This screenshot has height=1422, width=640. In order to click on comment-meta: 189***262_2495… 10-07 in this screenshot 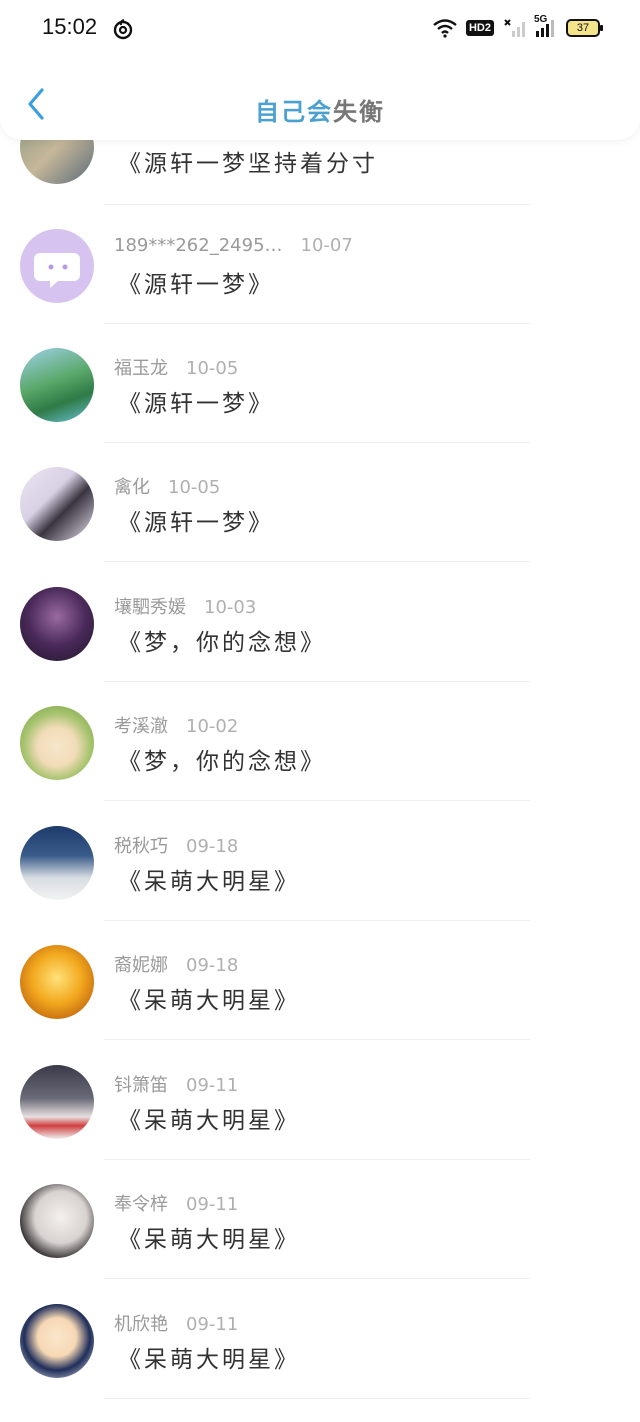, I will do `click(233, 245)`.